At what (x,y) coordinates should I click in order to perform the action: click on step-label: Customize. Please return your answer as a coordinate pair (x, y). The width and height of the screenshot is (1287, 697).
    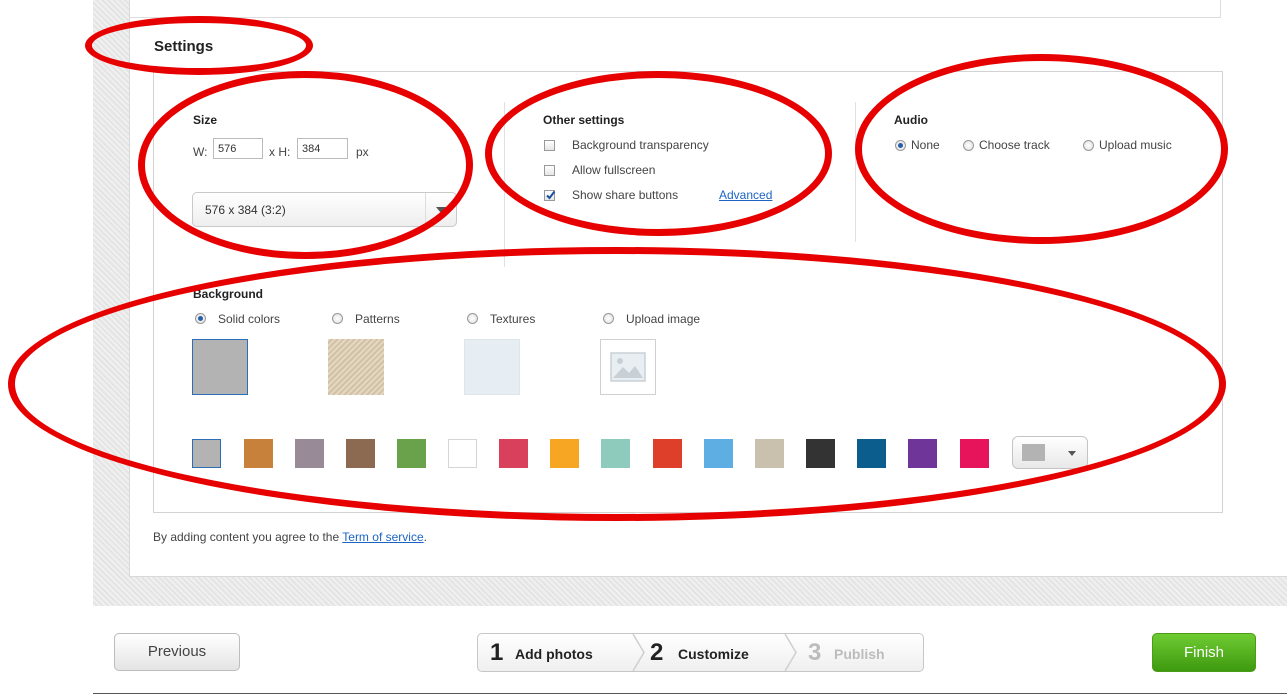
    Looking at the image, I should click on (713, 654).